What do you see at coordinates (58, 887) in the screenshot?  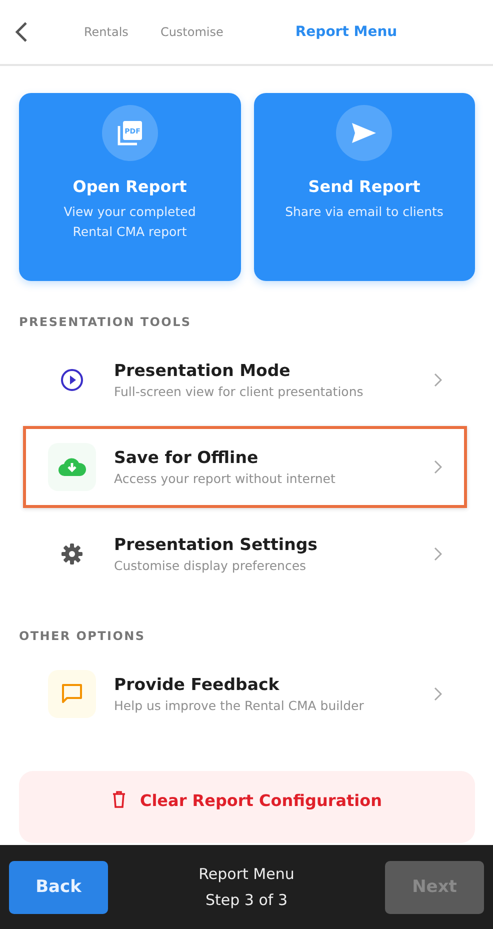 I see `back-button: Back` at bounding box center [58, 887].